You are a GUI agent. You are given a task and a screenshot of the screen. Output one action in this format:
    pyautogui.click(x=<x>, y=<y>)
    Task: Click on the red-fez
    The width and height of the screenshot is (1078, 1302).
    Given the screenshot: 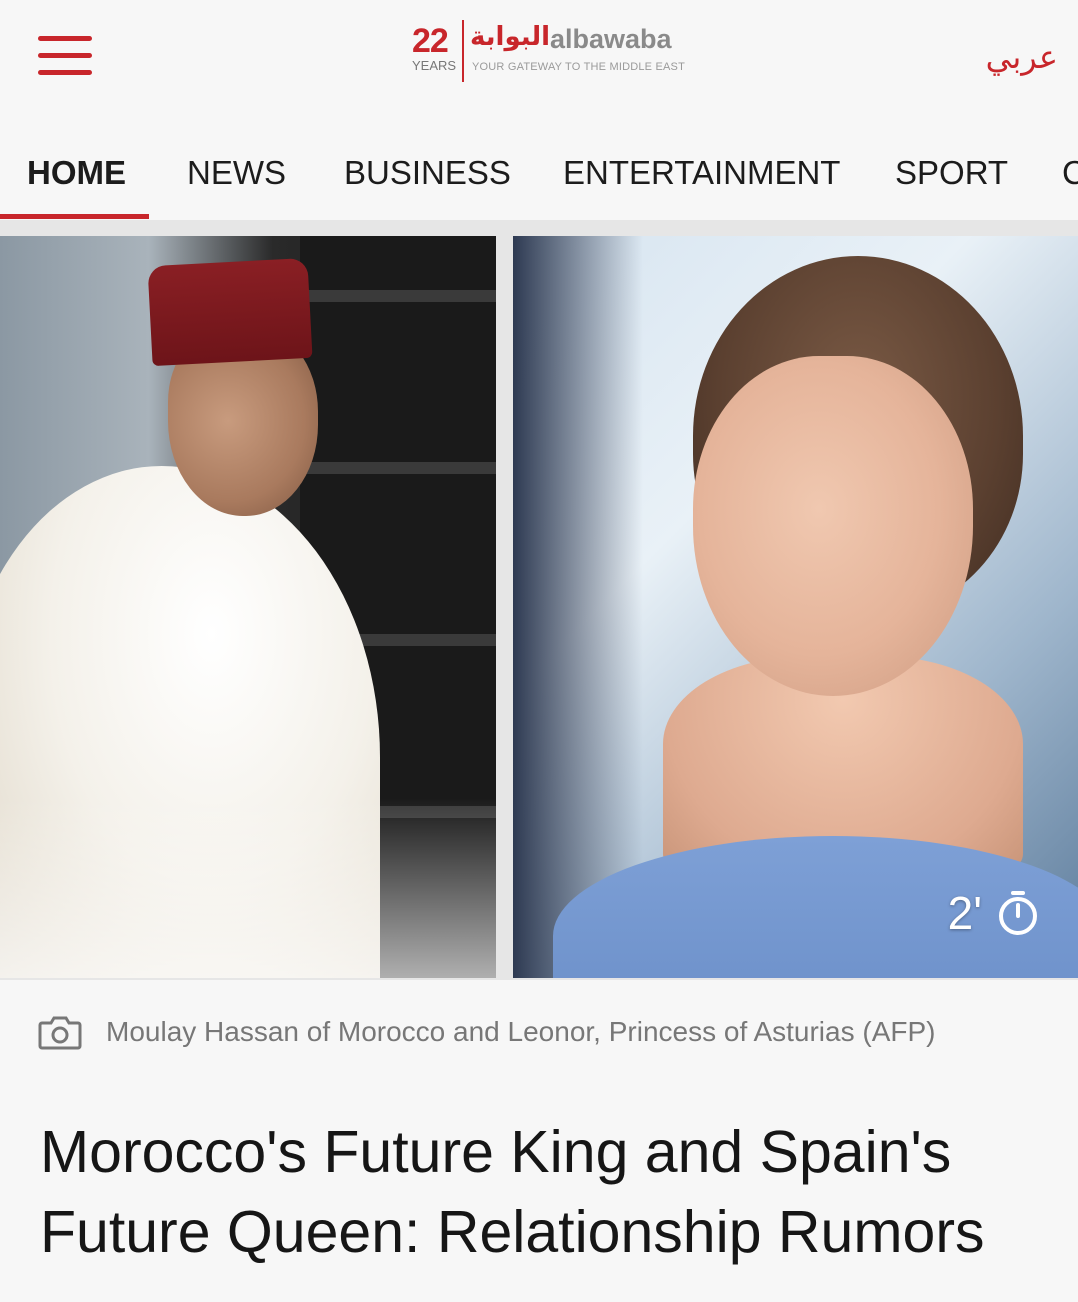 What is the action you would take?
    pyautogui.click(x=230, y=312)
    